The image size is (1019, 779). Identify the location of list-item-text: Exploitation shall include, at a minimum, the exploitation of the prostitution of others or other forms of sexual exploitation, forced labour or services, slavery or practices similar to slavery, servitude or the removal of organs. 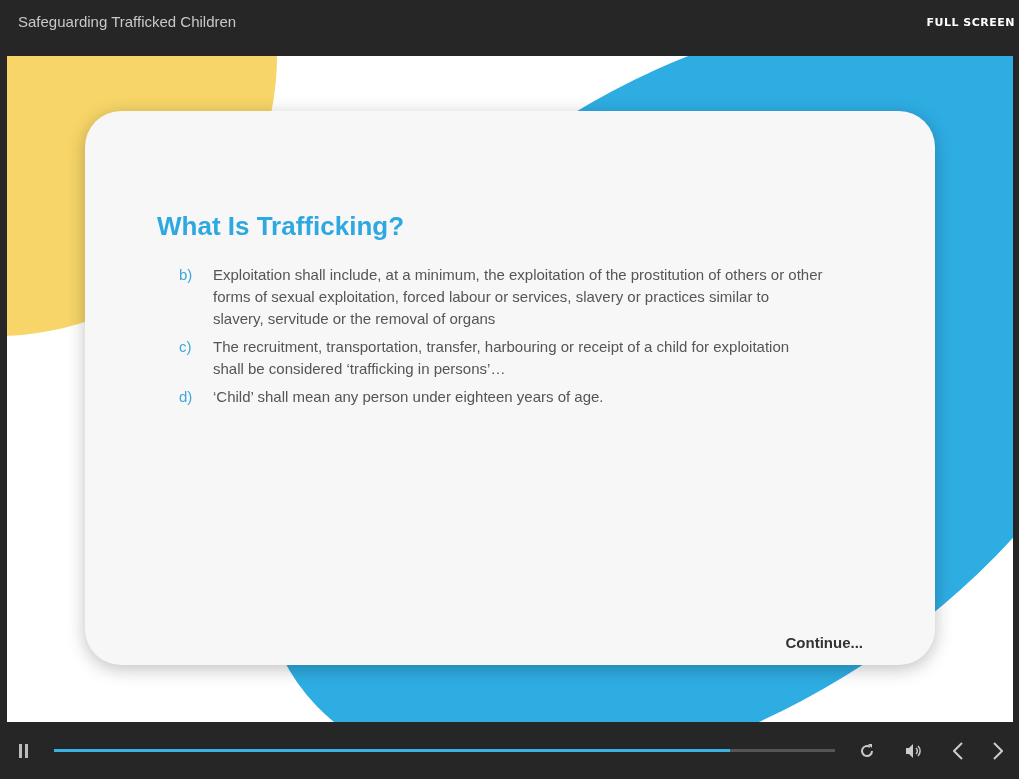
(518, 297).